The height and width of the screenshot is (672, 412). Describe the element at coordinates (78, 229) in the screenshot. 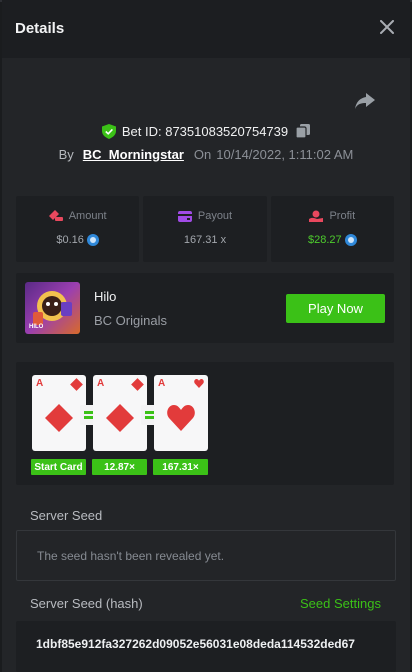

I see `stat-amount: Amount $0.16` at that location.